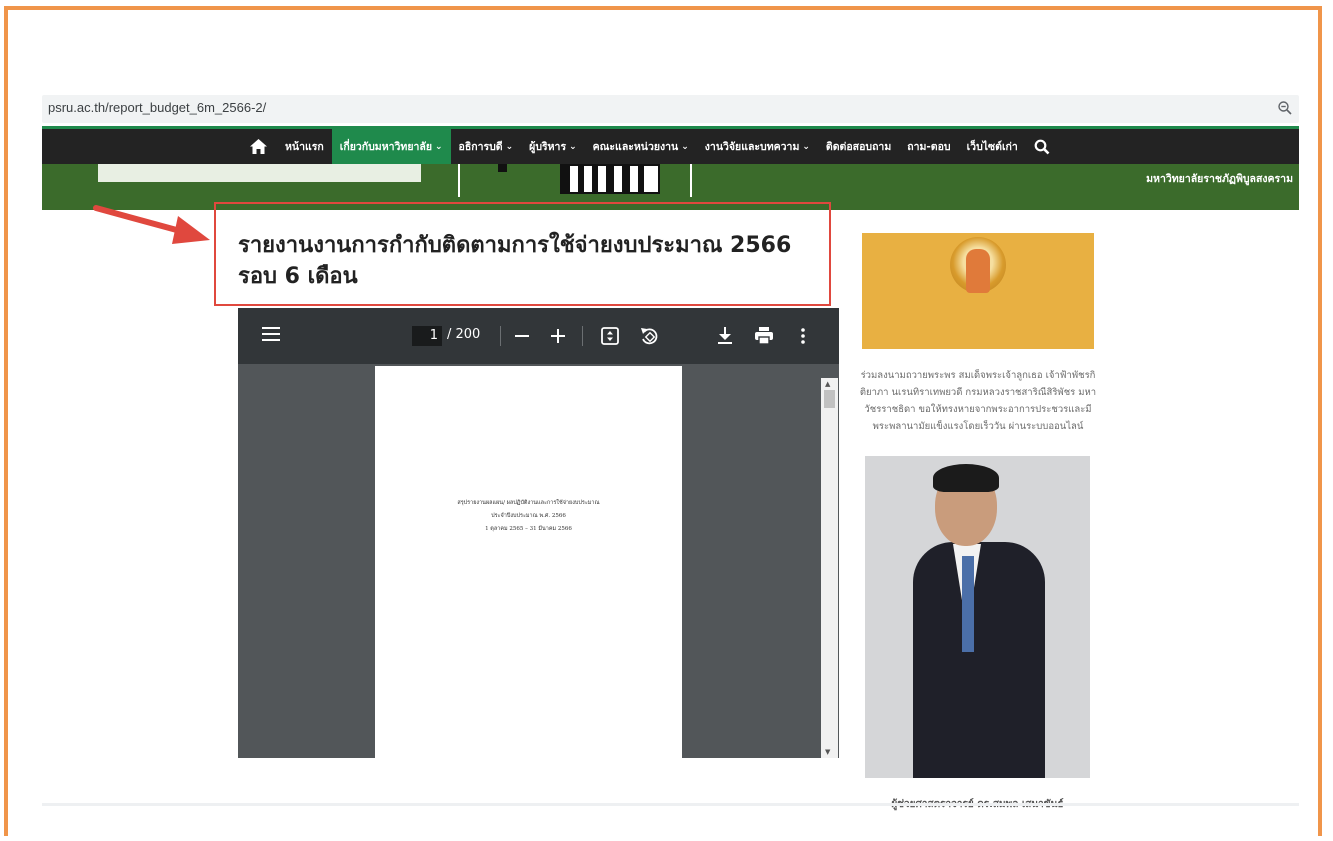  What do you see at coordinates (548, 147) in the screenshot?
I see `nav-item-label: ผู้บริหาร` at bounding box center [548, 147].